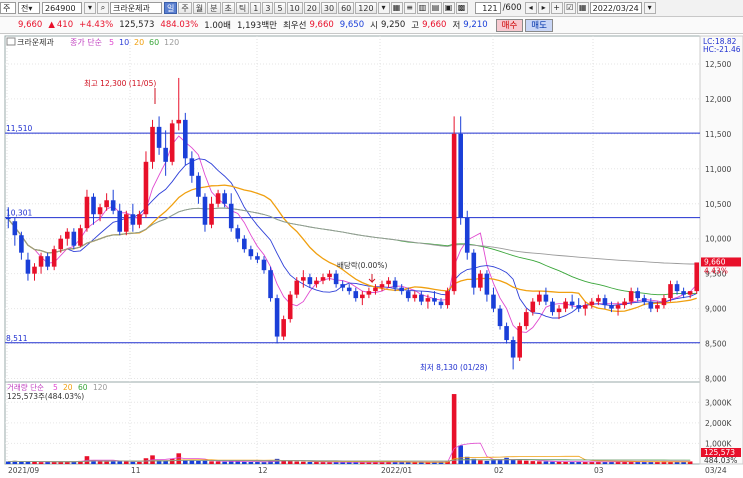  I want to click on lock-icon: ▣, so click(448, 8).